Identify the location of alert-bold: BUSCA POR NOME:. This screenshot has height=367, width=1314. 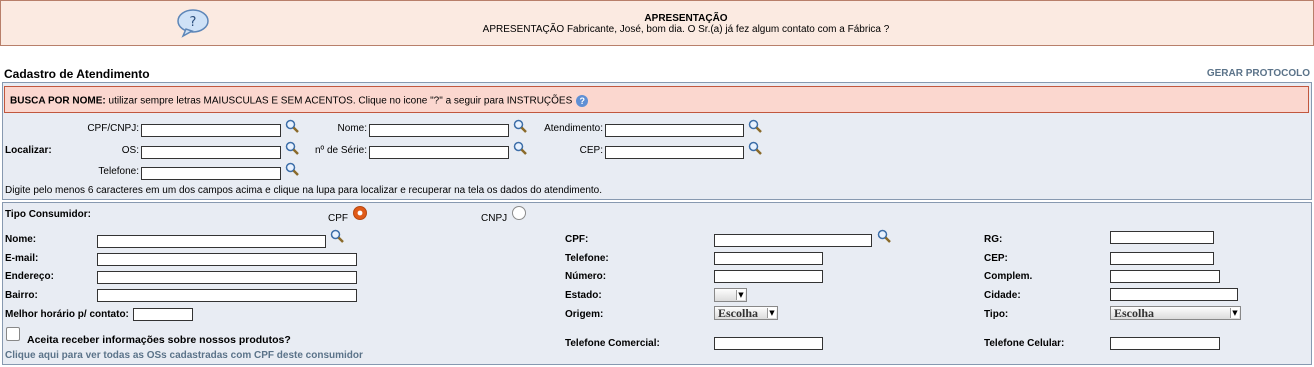
(58, 101).